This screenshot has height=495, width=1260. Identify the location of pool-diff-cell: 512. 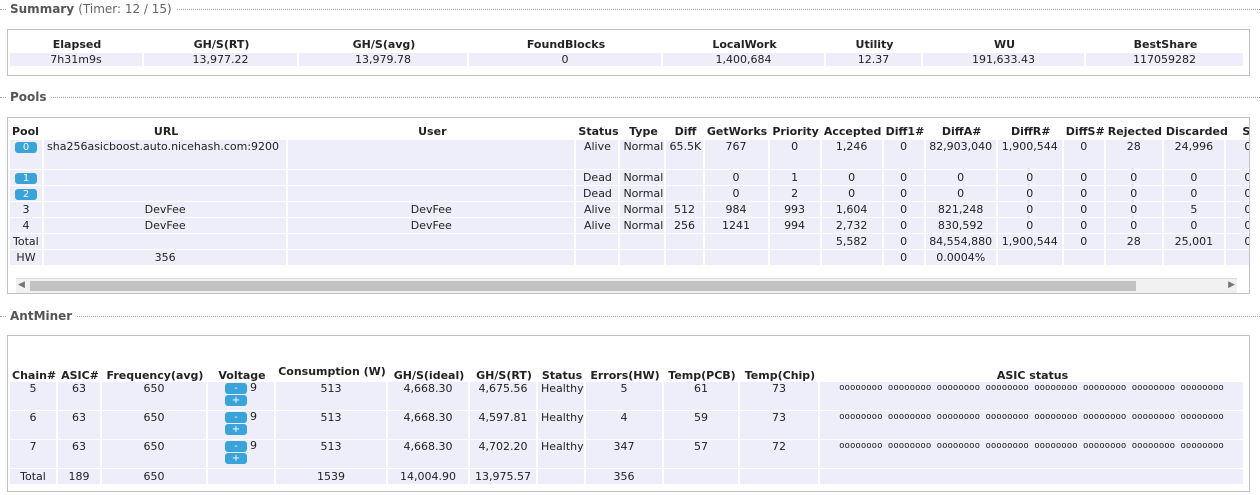
(685, 210).